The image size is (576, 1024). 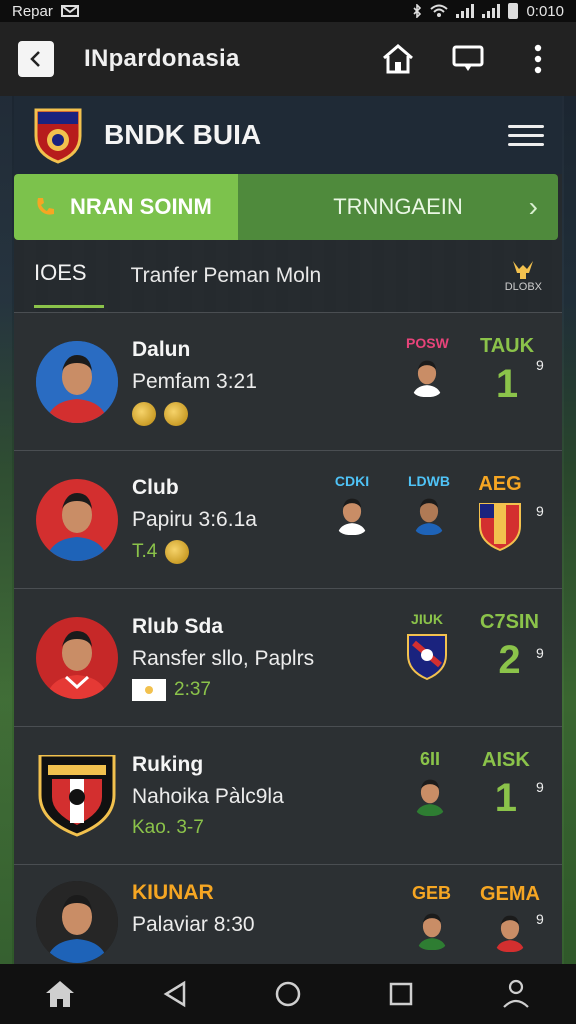 I want to click on stat-header: AISK, so click(x=506, y=760).